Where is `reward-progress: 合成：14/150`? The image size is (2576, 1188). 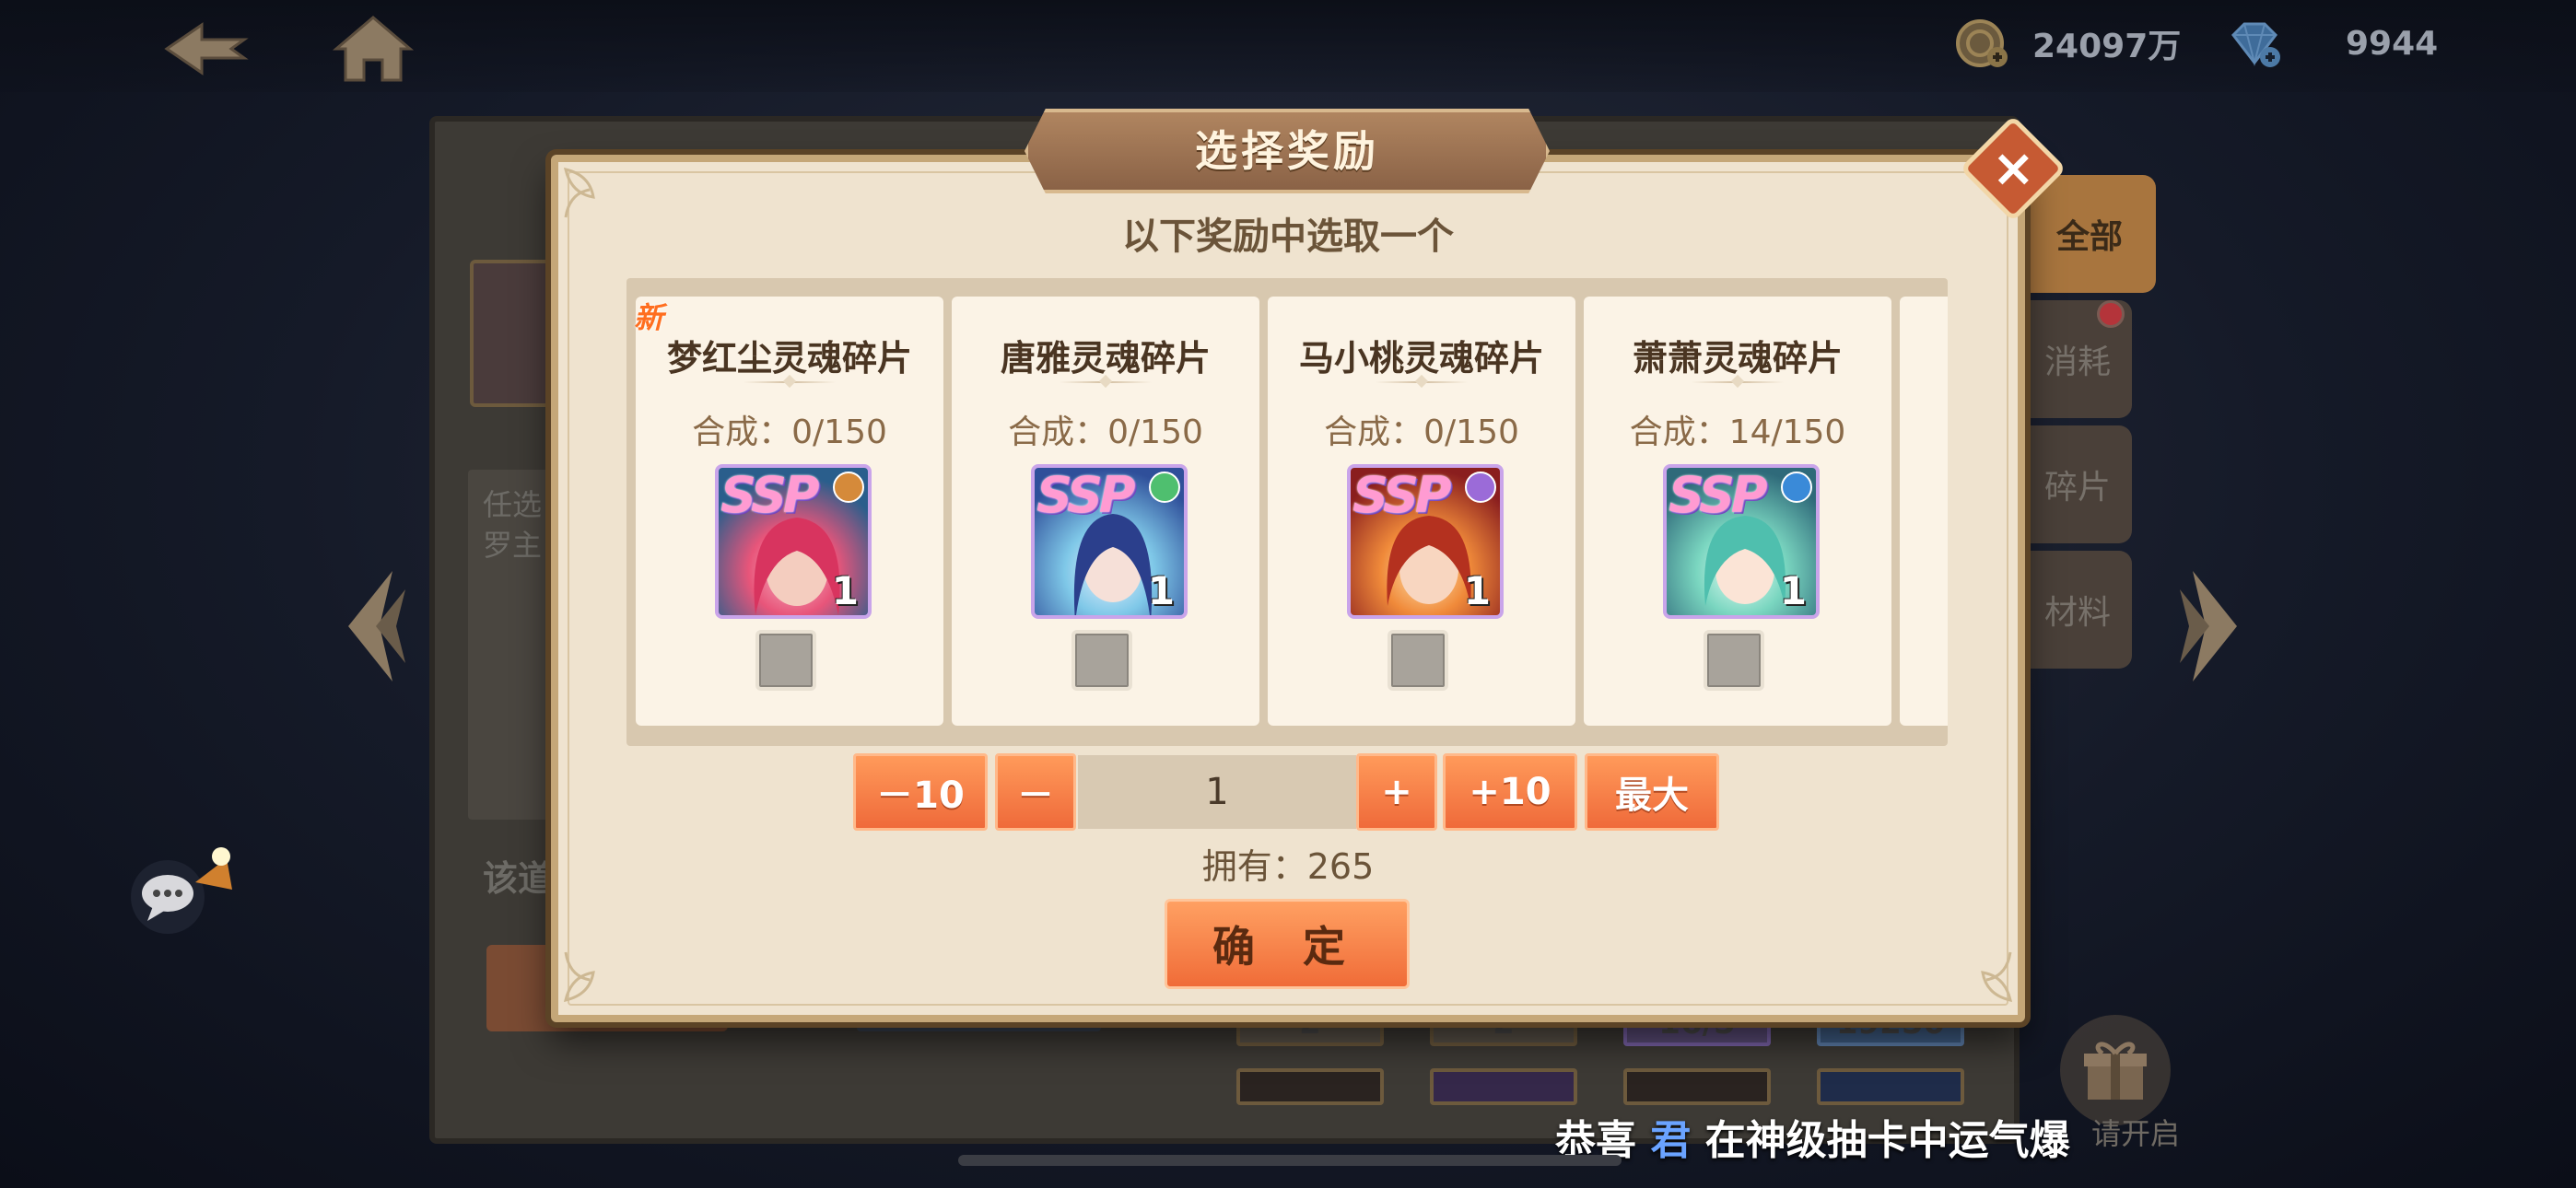
reward-progress: 合成：14/150 is located at coordinates (1737, 432).